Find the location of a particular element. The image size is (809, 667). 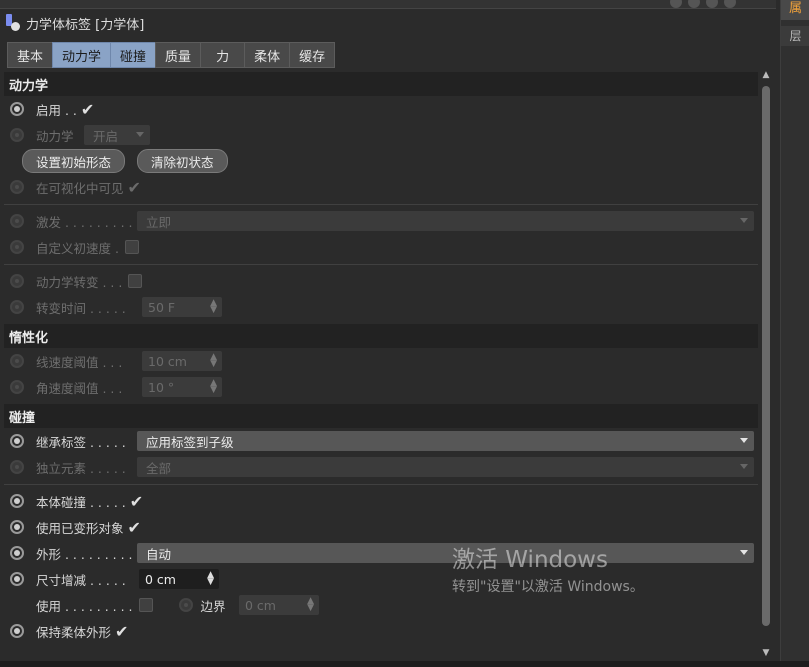

use-checkbox is located at coordinates (145, 605).